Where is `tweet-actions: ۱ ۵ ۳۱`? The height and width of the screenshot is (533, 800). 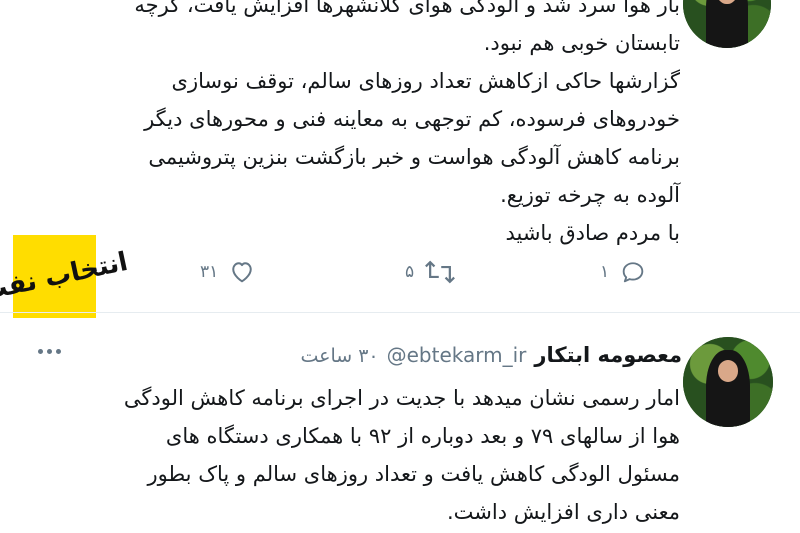
tweet-actions: ۱ ۵ ۳۱ is located at coordinates (400, 275).